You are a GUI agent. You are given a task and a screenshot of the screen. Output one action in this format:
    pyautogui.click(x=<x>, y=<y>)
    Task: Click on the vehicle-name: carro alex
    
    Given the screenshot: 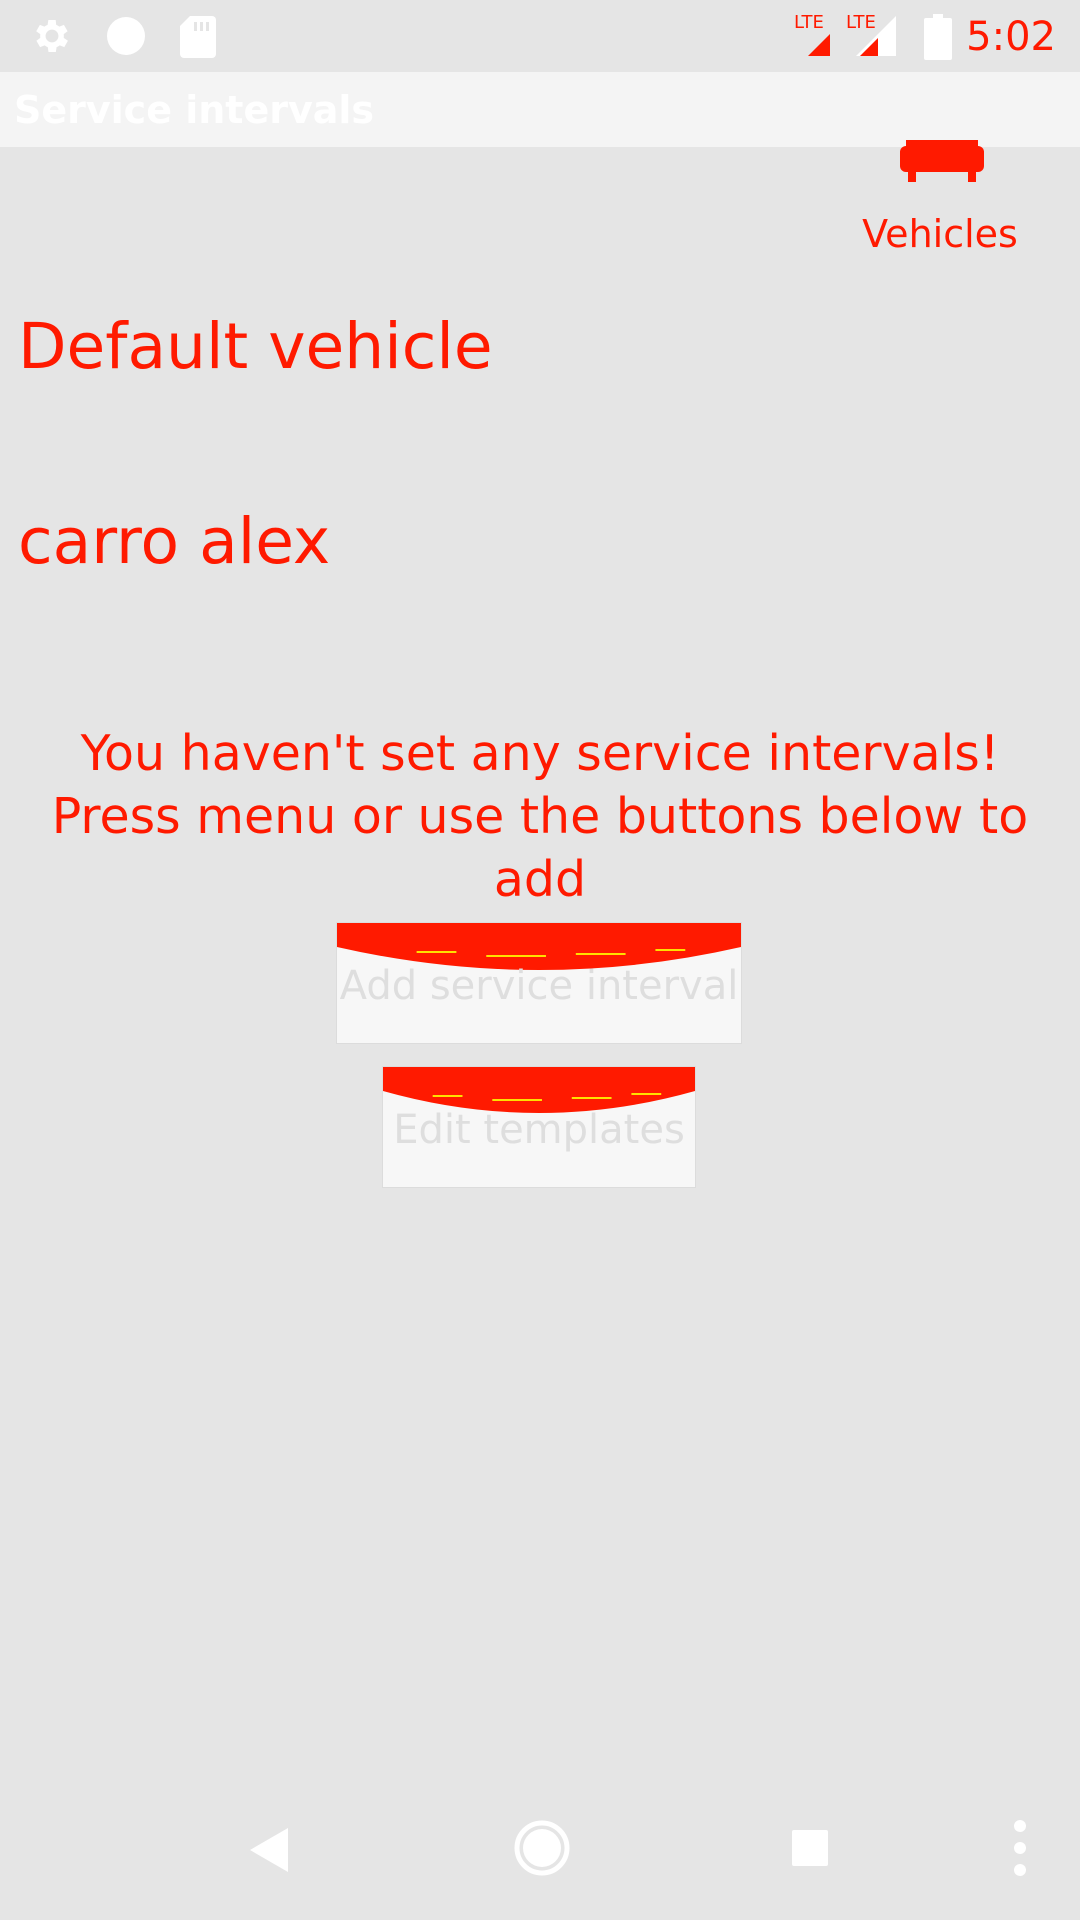 What is the action you would take?
    pyautogui.click(x=174, y=541)
    